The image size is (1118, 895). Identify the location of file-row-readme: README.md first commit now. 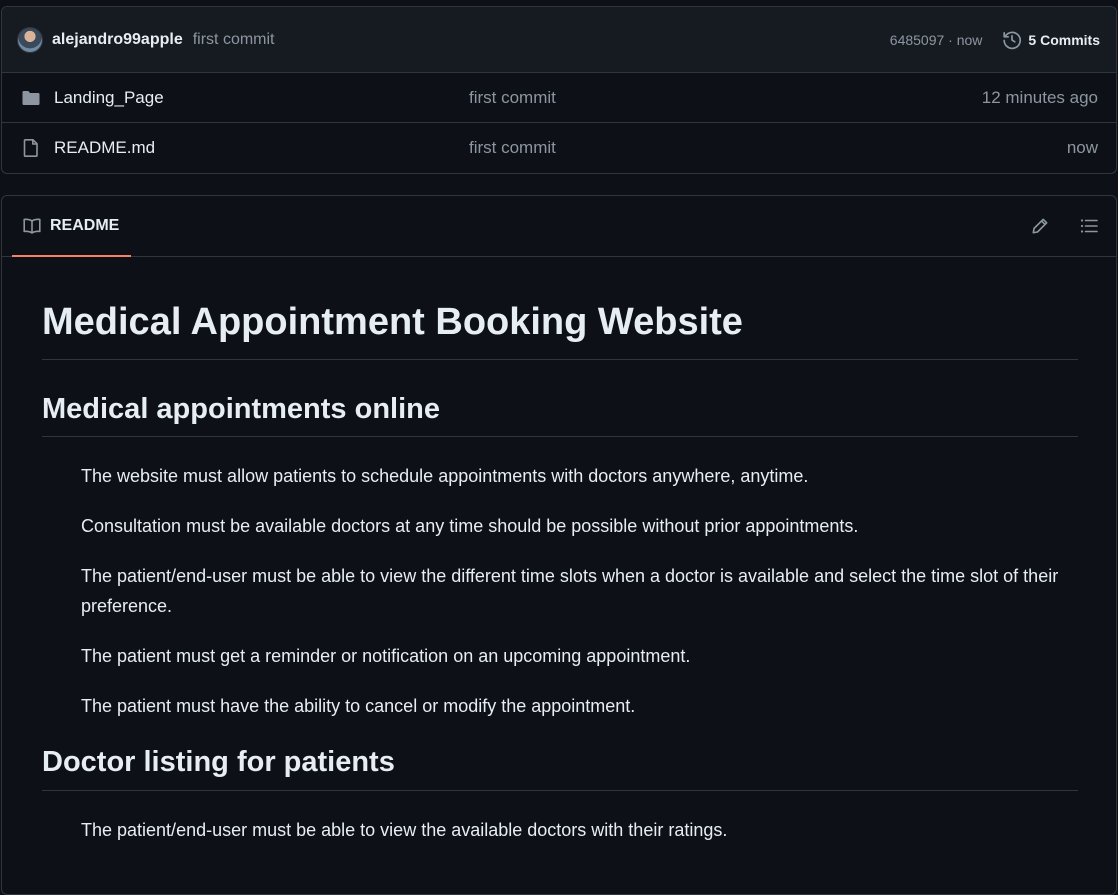
(559, 148).